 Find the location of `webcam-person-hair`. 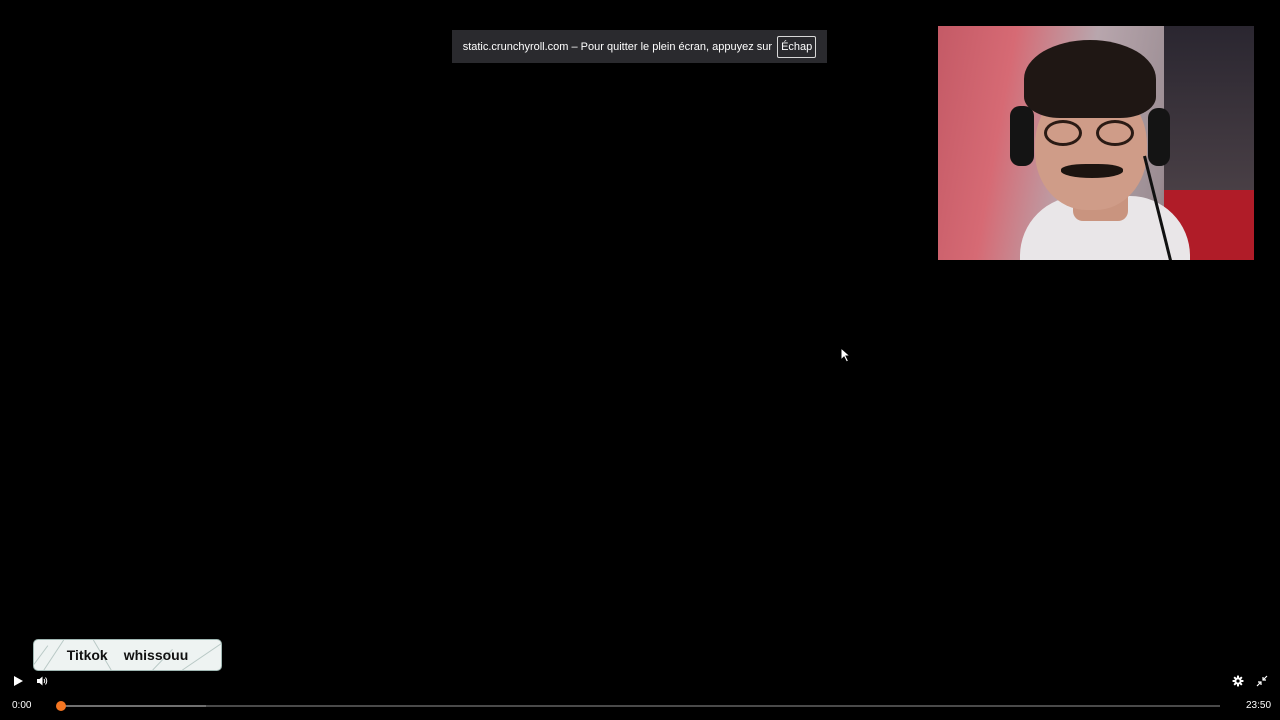

webcam-person-hair is located at coordinates (1090, 79).